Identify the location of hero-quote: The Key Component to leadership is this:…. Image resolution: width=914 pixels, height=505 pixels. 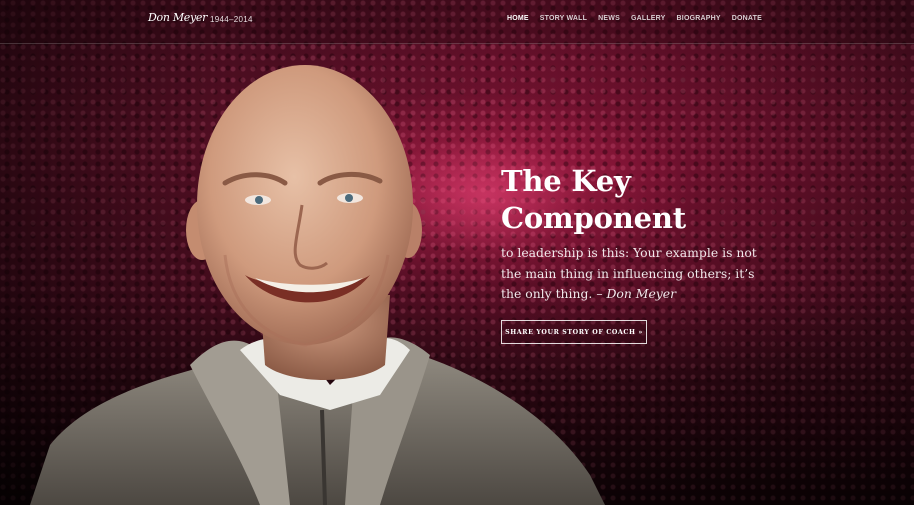
(636, 234).